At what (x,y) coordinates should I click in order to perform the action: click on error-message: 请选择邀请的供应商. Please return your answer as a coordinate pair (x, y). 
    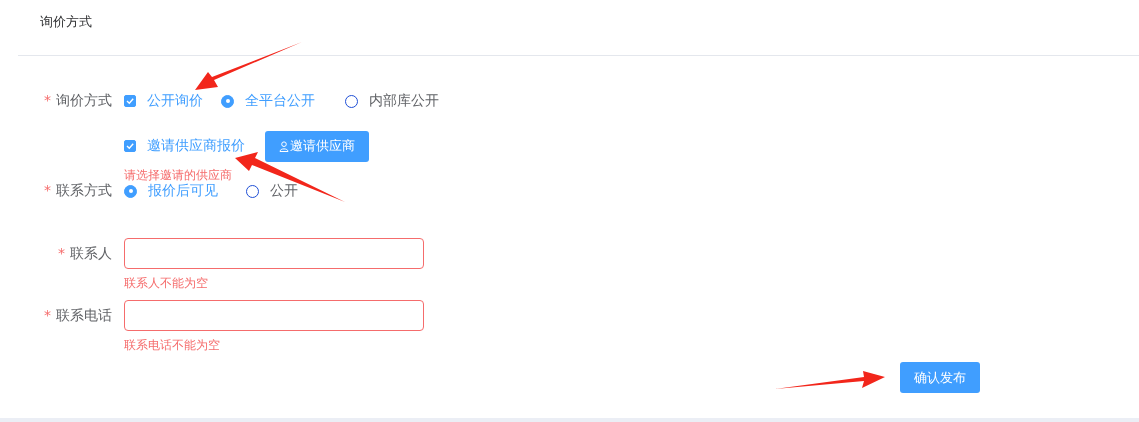
    Looking at the image, I should click on (178, 175).